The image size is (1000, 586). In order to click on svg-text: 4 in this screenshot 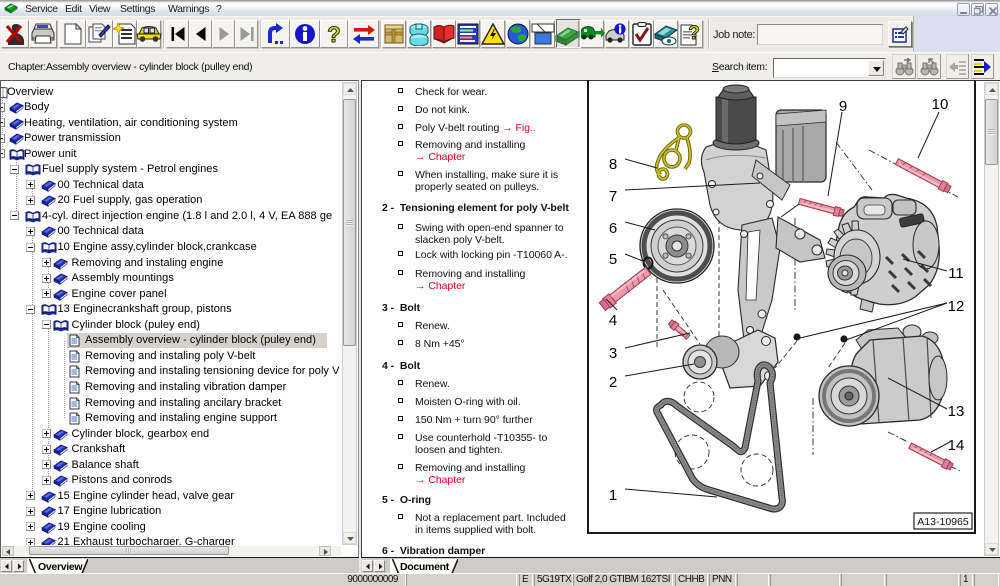, I will do `click(613, 320)`.